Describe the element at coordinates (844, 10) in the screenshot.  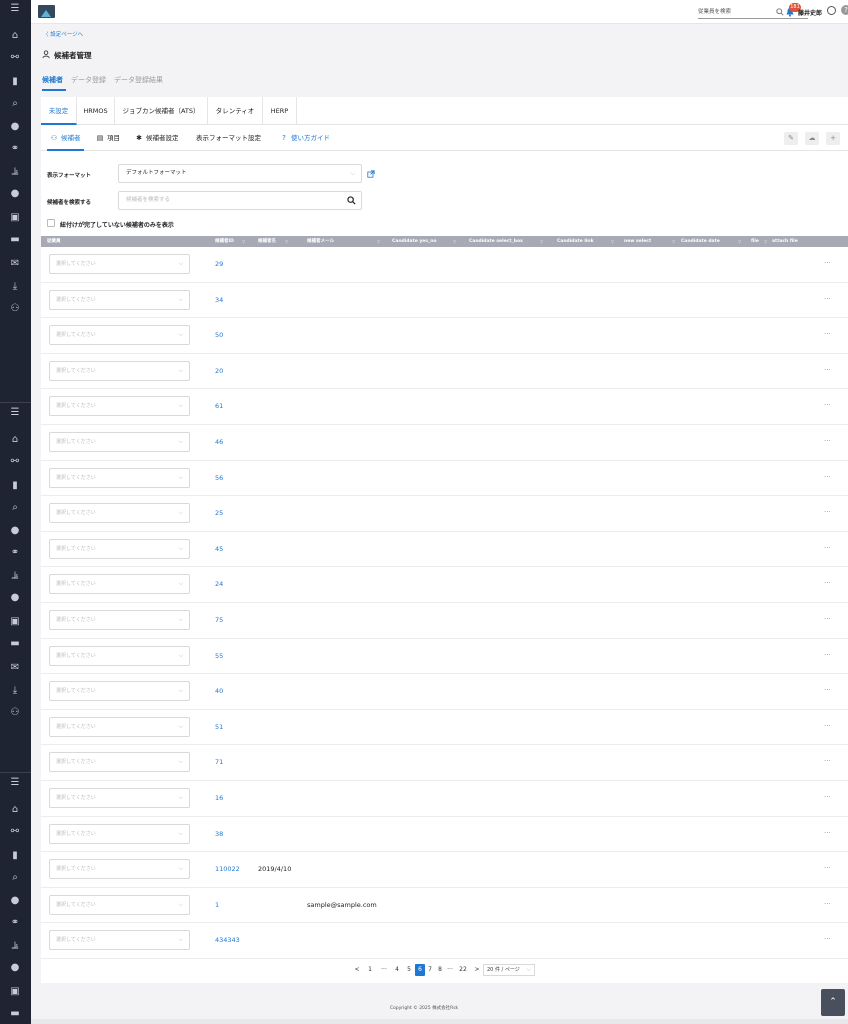
I see `help-icon: ?` at that location.